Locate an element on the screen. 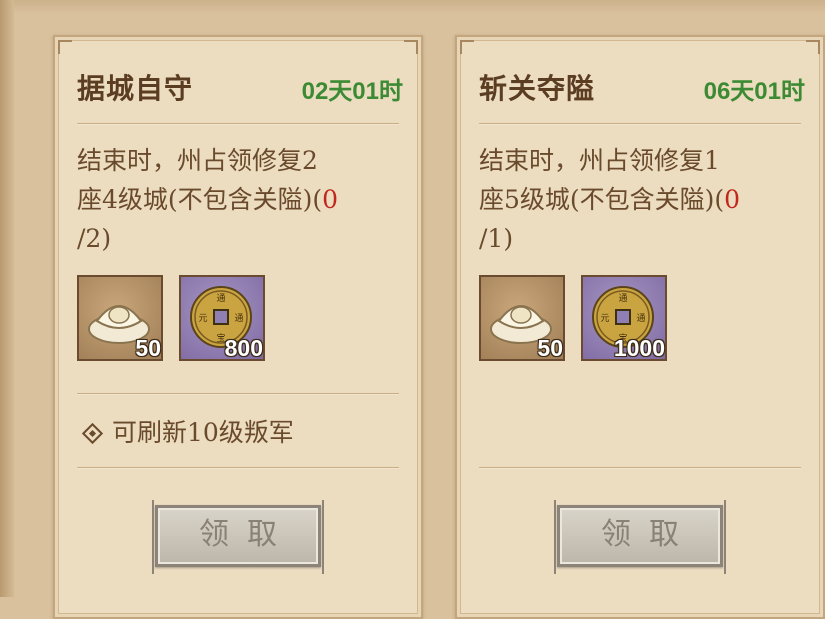  desc-line-3: /1) is located at coordinates (496, 238).